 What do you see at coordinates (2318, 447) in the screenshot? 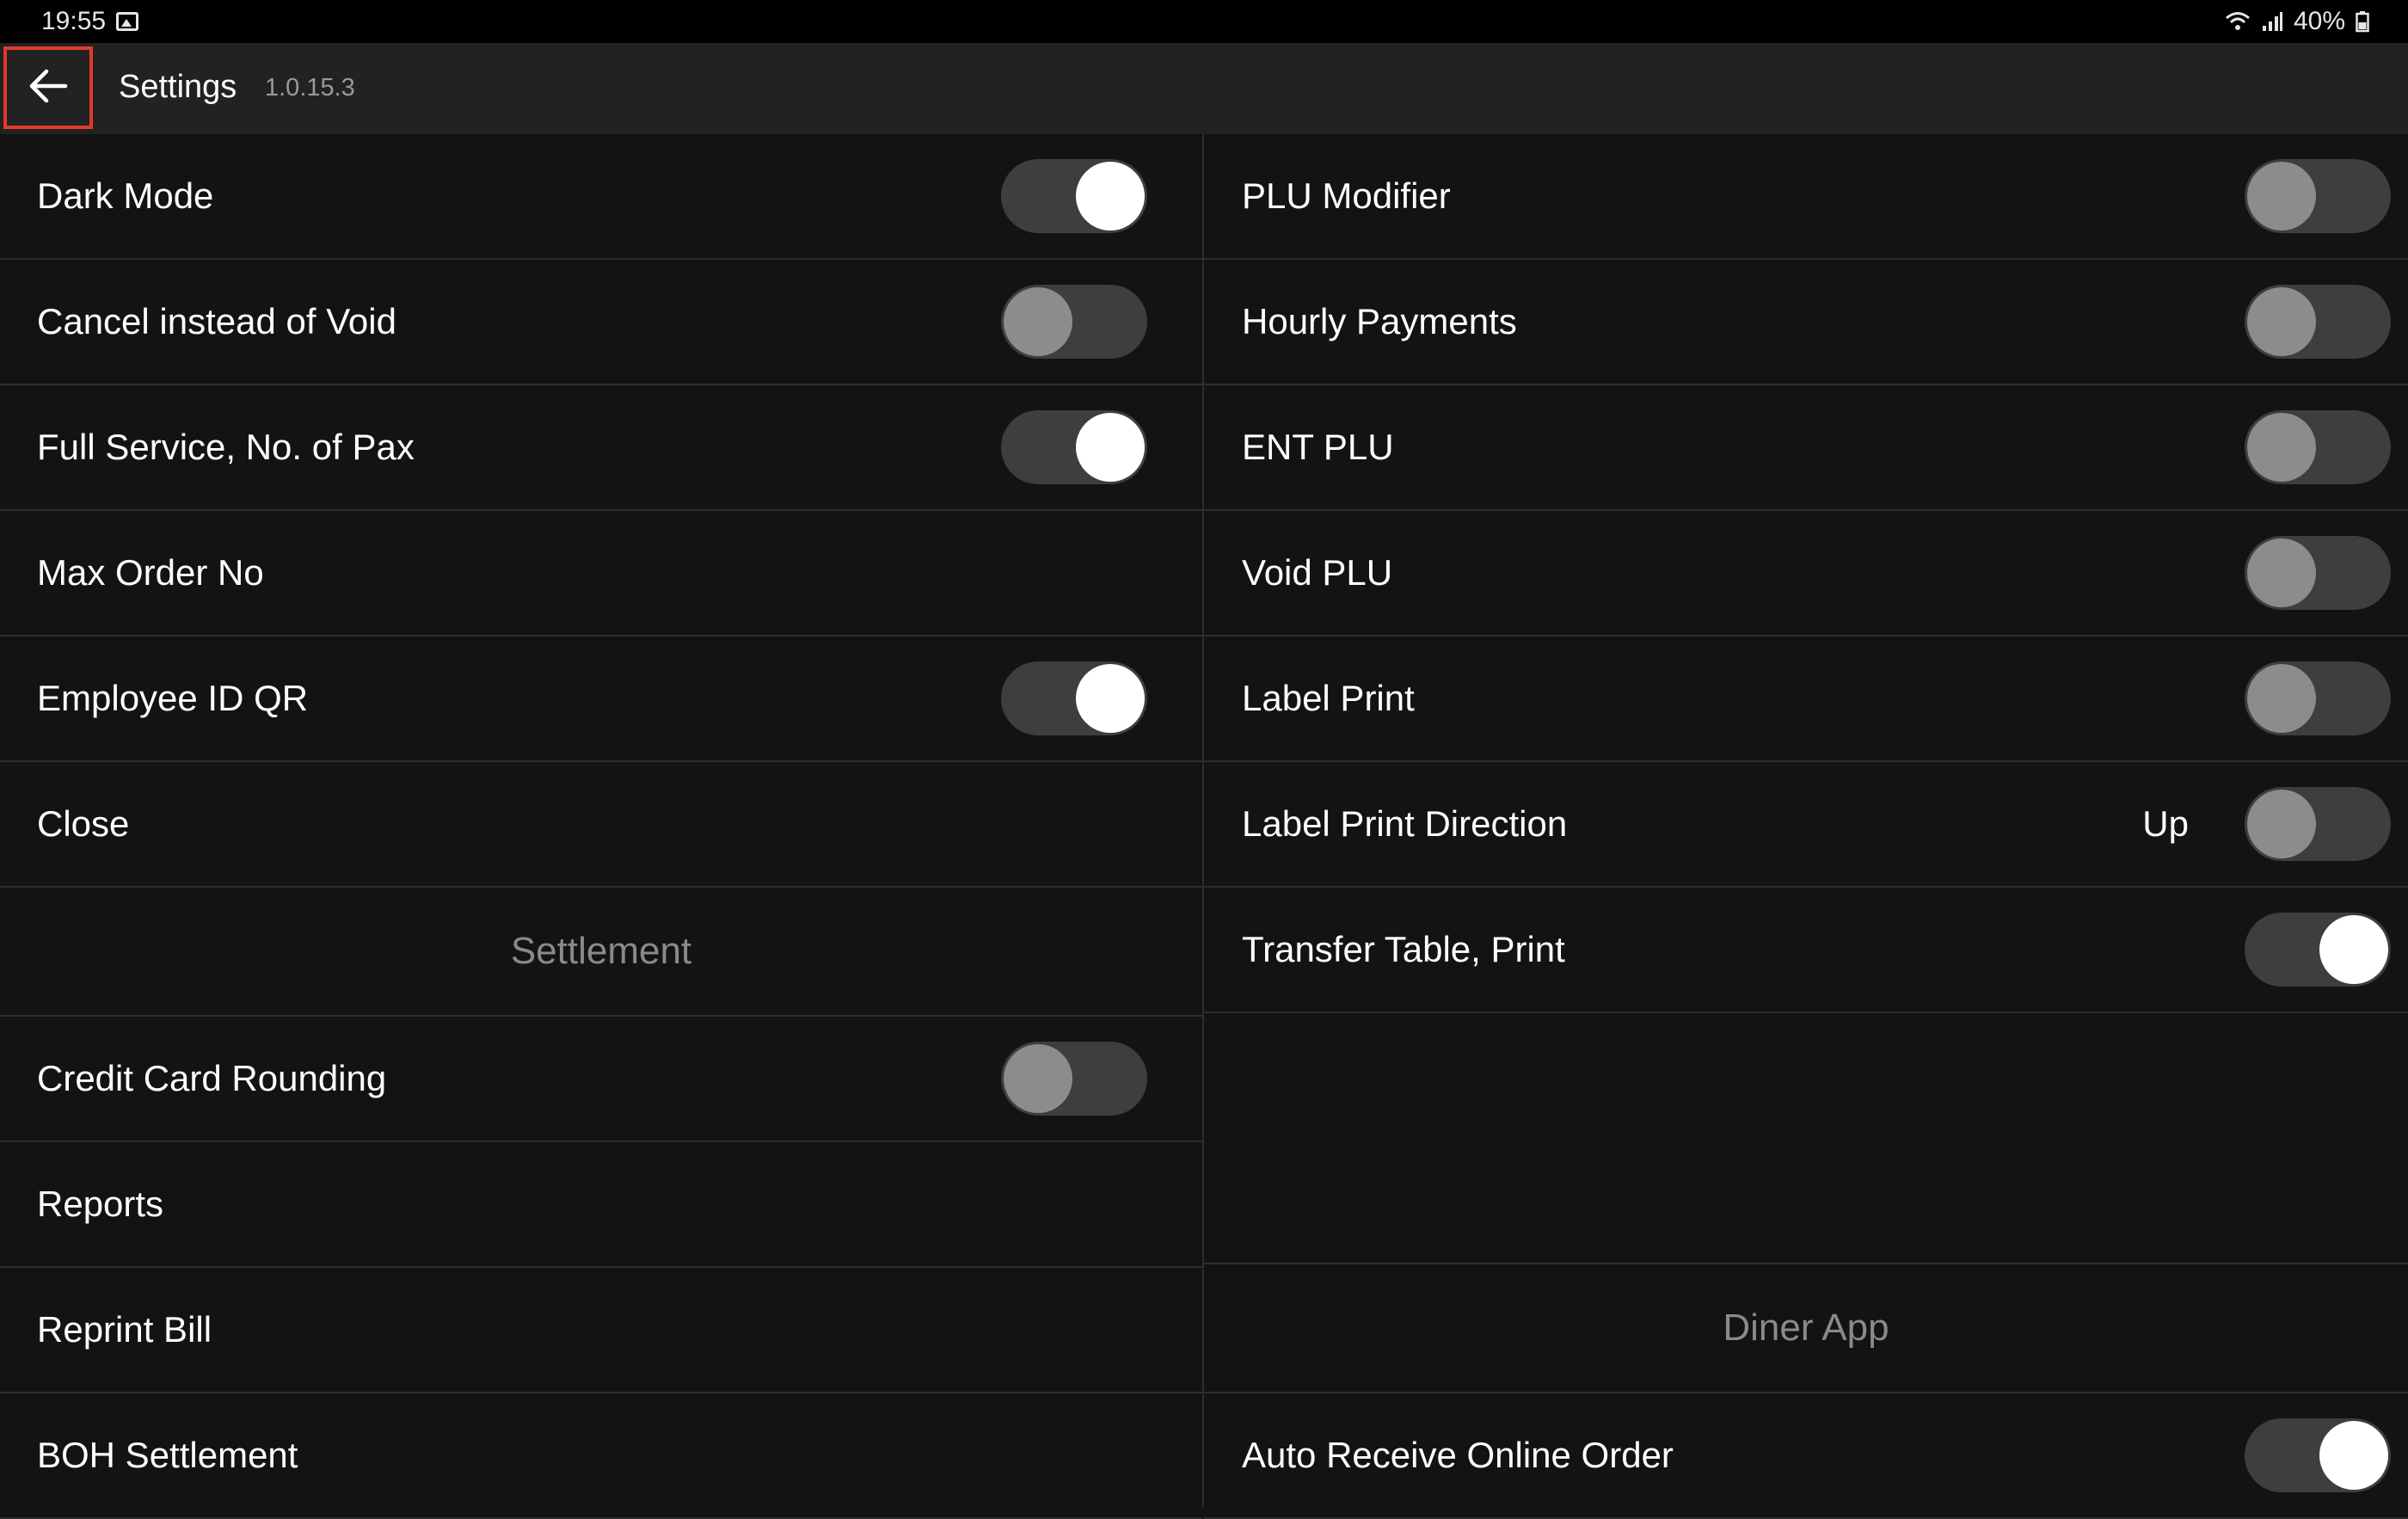
I see `ent-plu-toggle` at bounding box center [2318, 447].